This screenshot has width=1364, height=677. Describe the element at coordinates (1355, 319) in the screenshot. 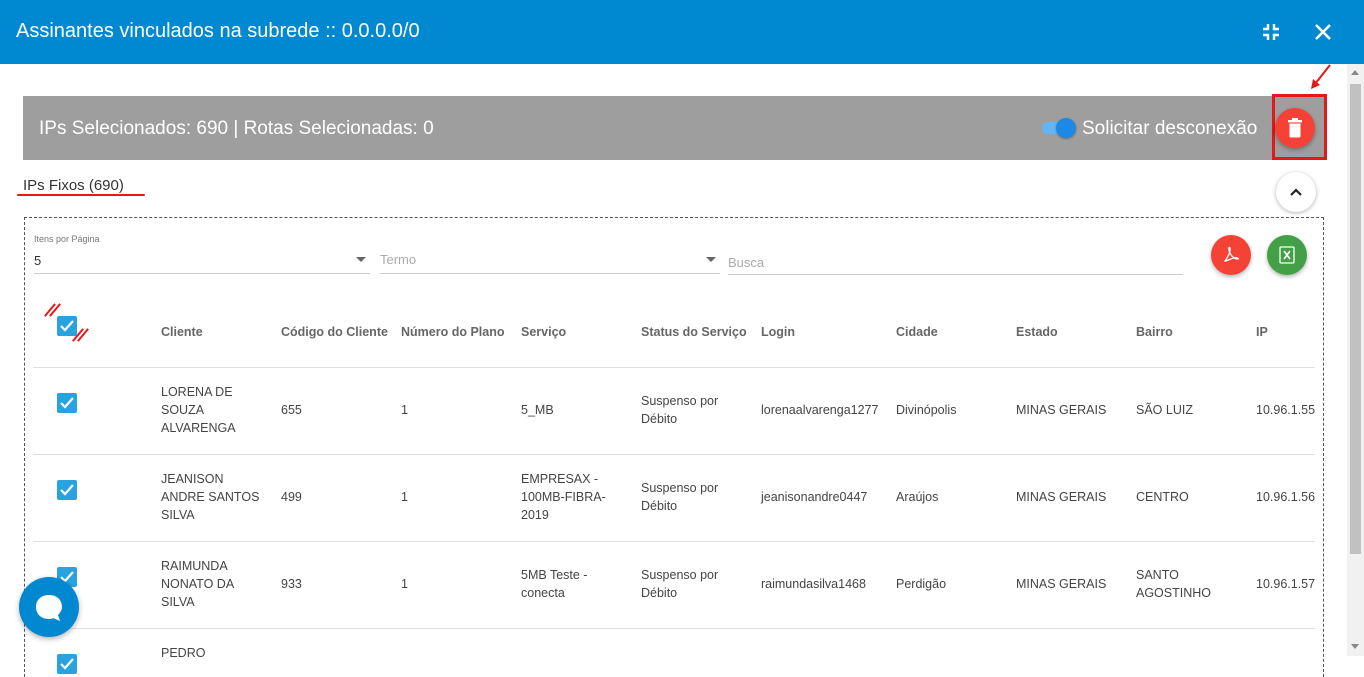

I see `scrollbar-thumb` at that location.